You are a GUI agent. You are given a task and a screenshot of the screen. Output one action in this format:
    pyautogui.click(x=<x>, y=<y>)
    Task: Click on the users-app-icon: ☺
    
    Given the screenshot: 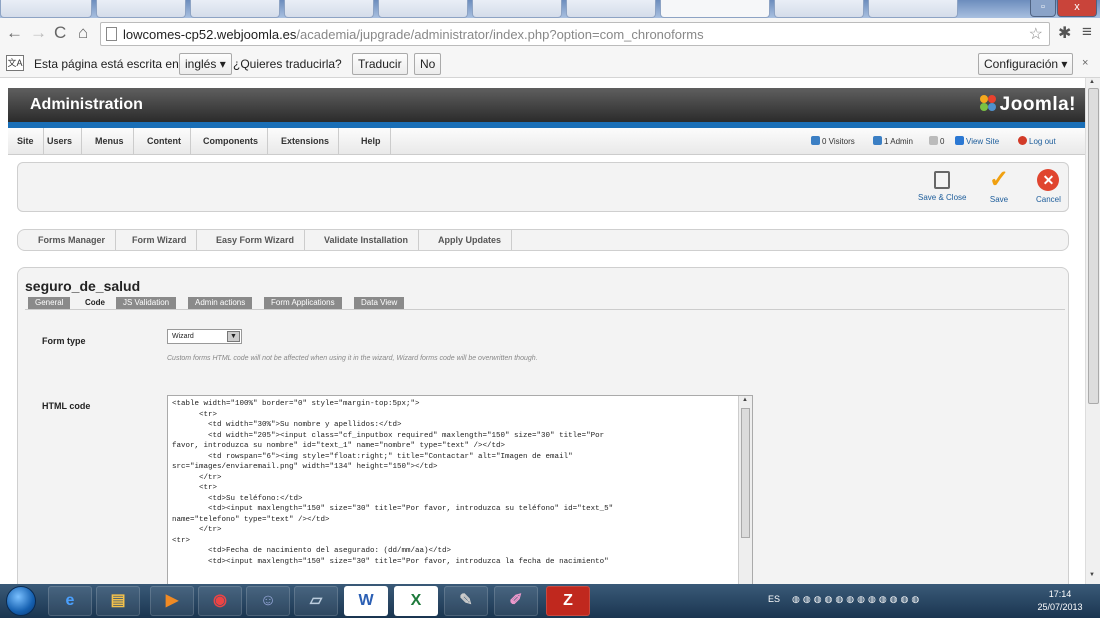 What is the action you would take?
    pyautogui.click(x=268, y=601)
    